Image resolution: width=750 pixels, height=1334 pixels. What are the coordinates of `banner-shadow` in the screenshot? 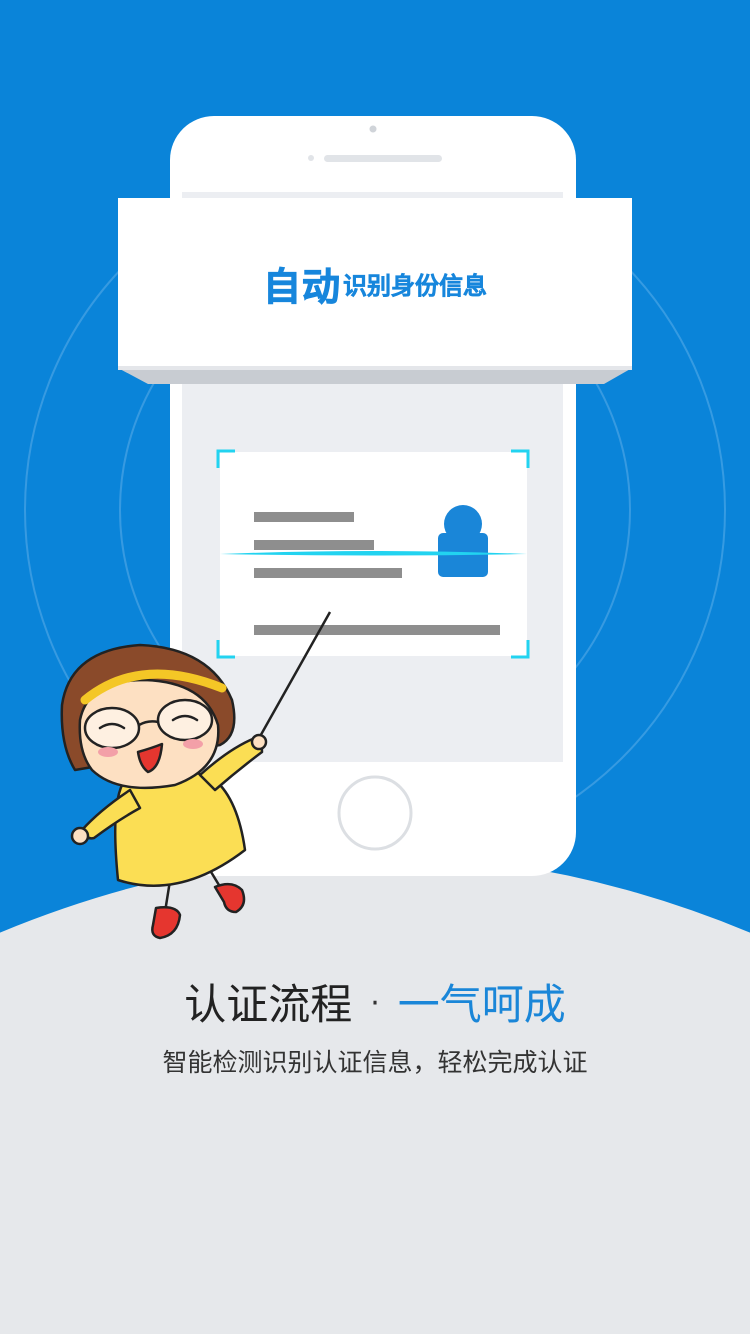 It's located at (375, 376).